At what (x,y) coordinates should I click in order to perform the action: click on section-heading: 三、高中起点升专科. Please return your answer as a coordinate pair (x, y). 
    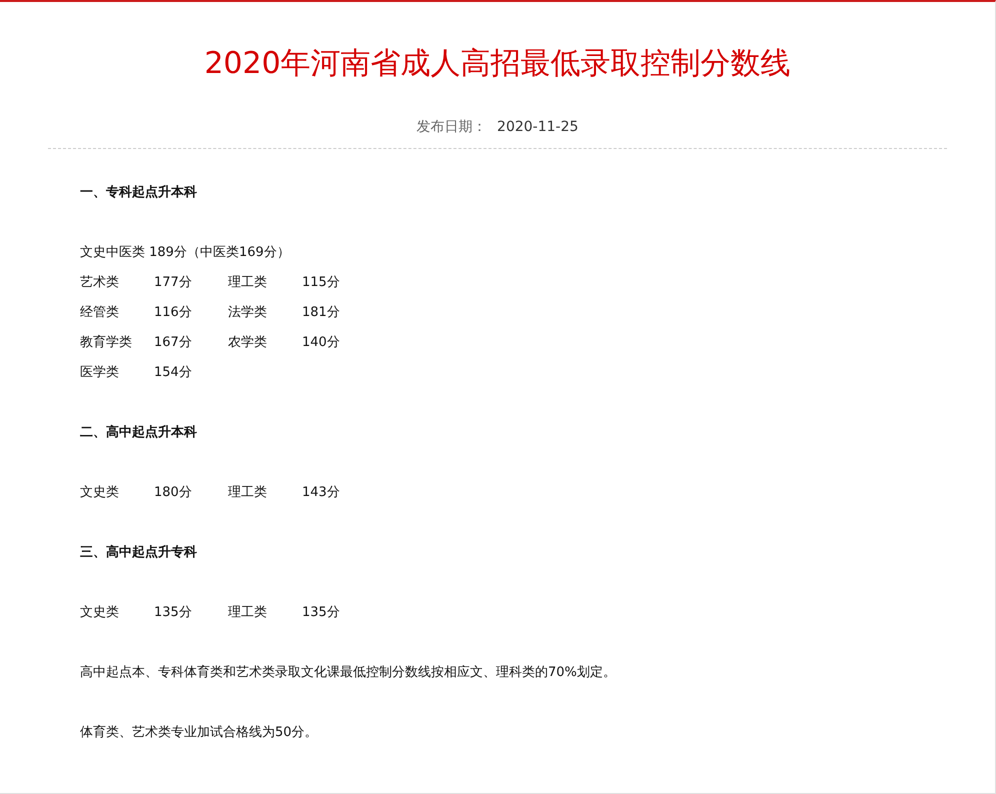
    Looking at the image, I should click on (139, 553).